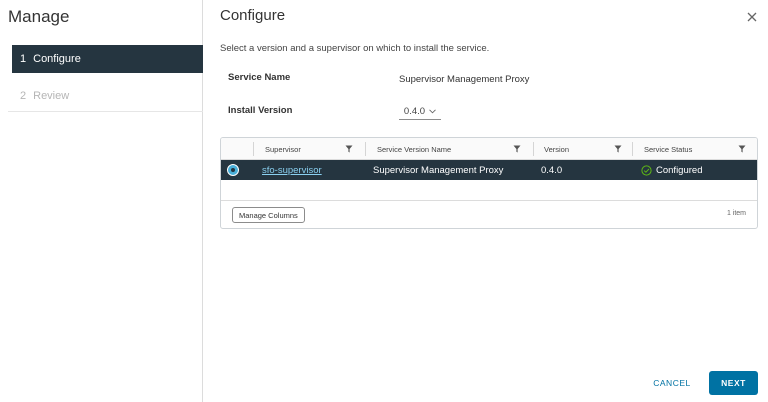  What do you see at coordinates (733, 383) in the screenshot?
I see `next-button: NEXT` at bounding box center [733, 383].